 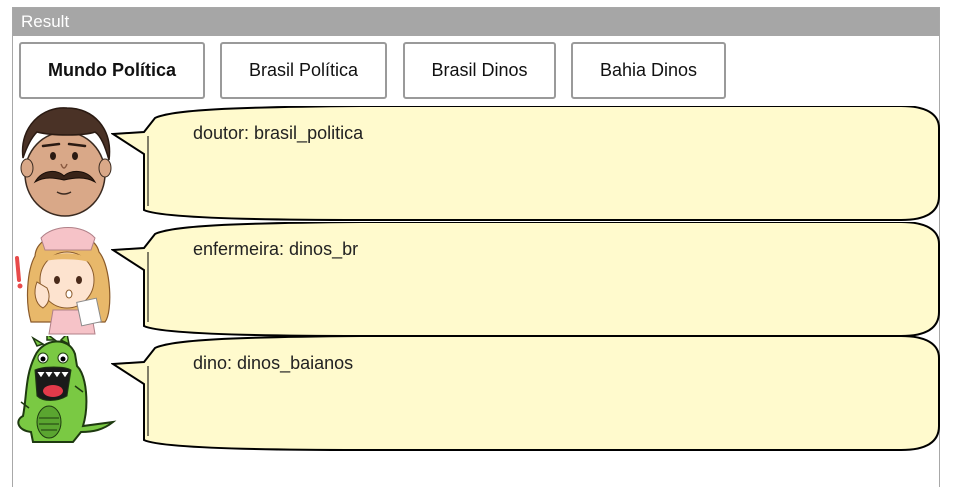 I want to click on tab-brasil-dinos: Brasil Dinos, so click(x=479, y=70).